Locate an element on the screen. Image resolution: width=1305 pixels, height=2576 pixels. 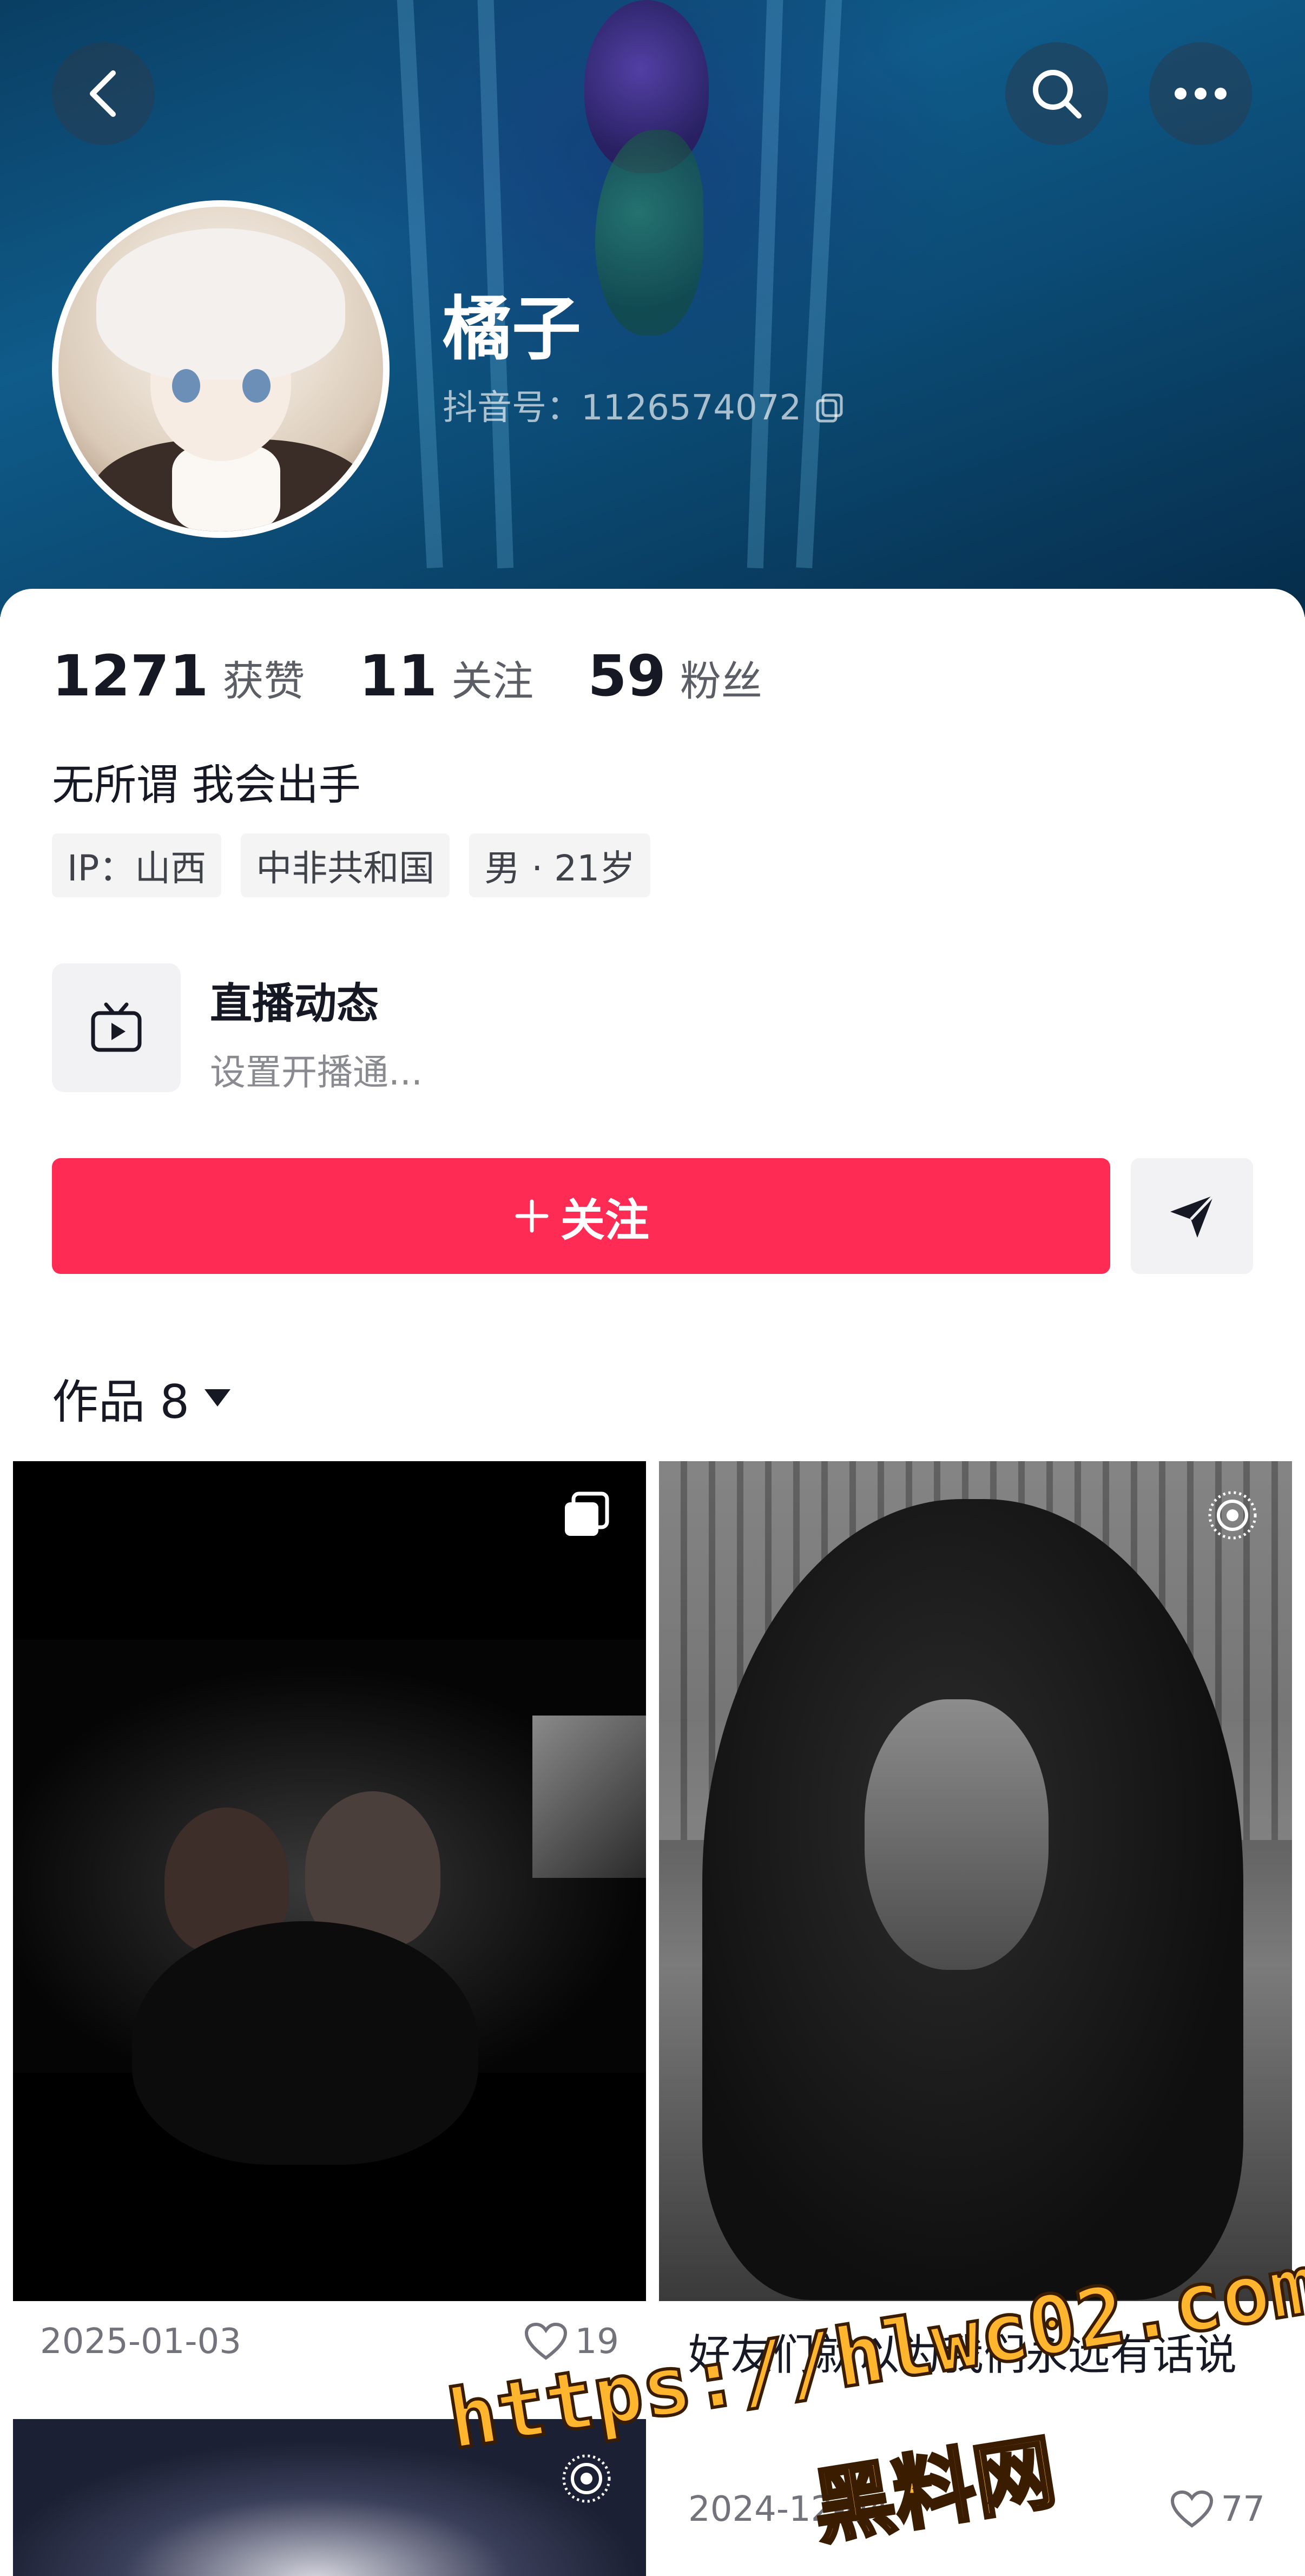
search-icon is located at coordinates (1057, 94).